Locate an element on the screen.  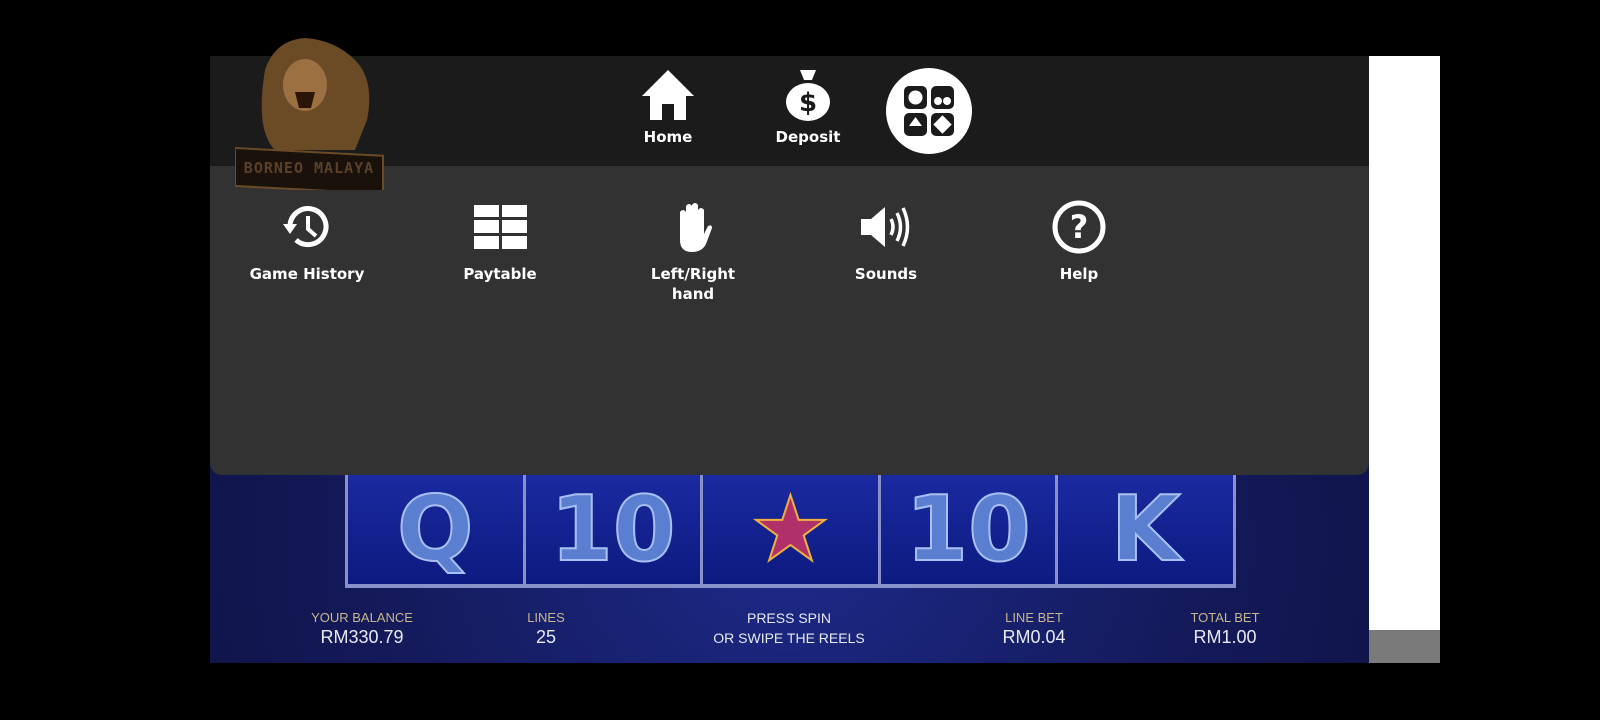
games-button is located at coordinates (929, 111).